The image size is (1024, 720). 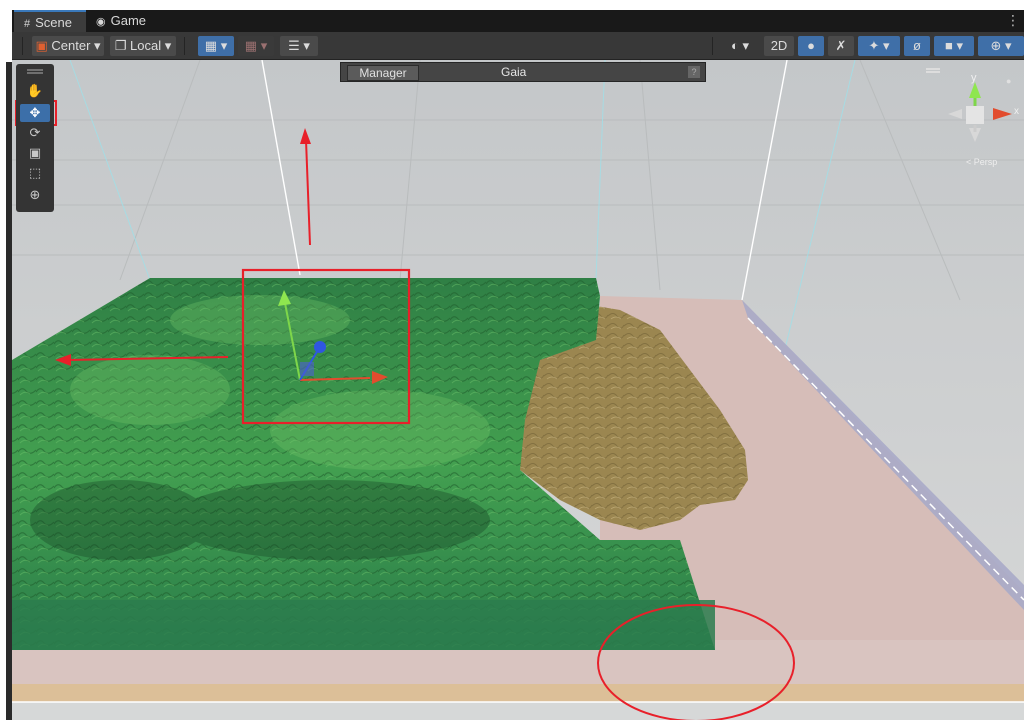 I want to click on perspective-label: < Persp, so click(x=981, y=162).